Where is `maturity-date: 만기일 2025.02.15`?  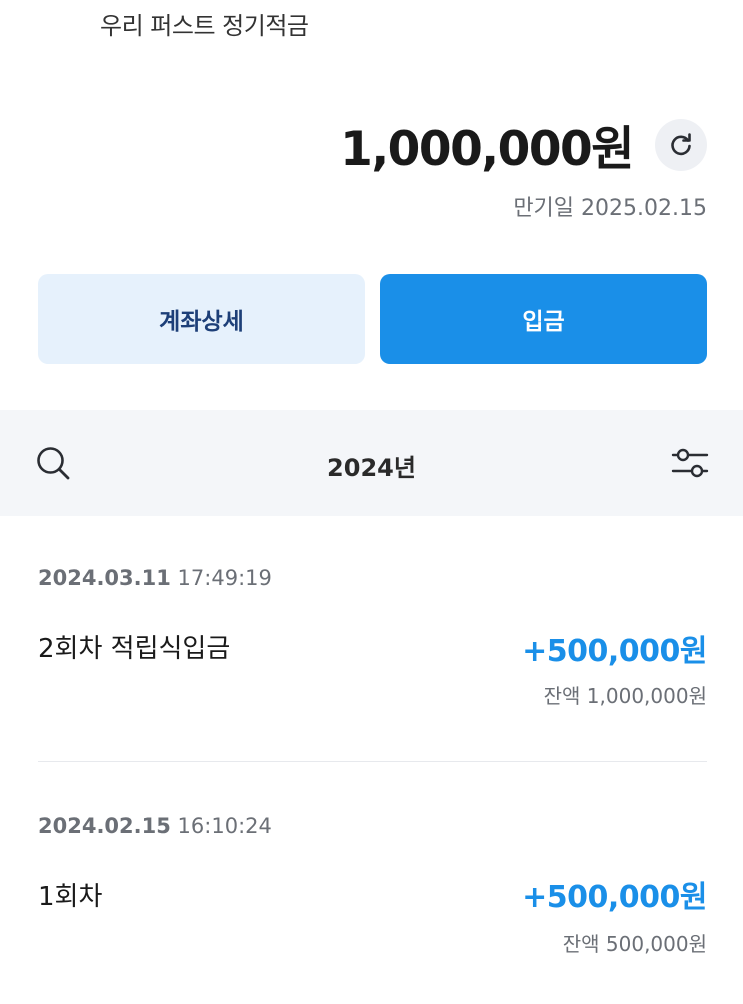
maturity-date: 만기일 2025.02.15 is located at coordinates (610, 208).